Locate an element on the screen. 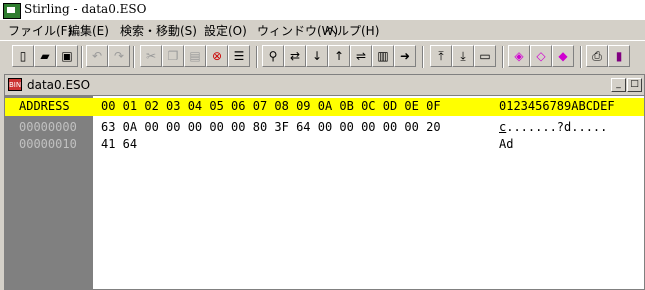 The height and width of the screenshot is (290, 645). ascii-column-header: 0123456789ABCDEF is located at coordinates (557, 106).